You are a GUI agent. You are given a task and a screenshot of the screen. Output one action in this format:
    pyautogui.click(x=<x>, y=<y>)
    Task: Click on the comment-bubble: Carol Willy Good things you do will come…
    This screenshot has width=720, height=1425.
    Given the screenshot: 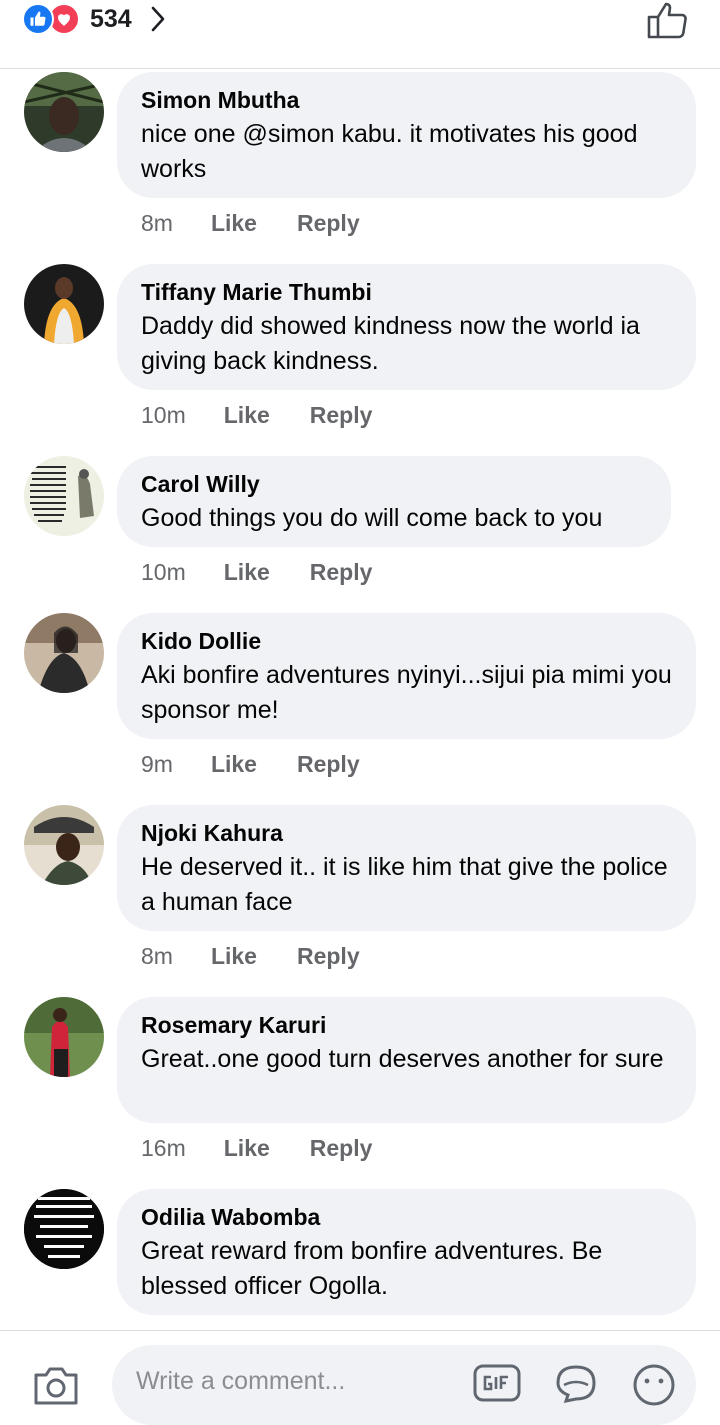 What is the action you would take?
    pyautogui.click(x=394, y=501)
    